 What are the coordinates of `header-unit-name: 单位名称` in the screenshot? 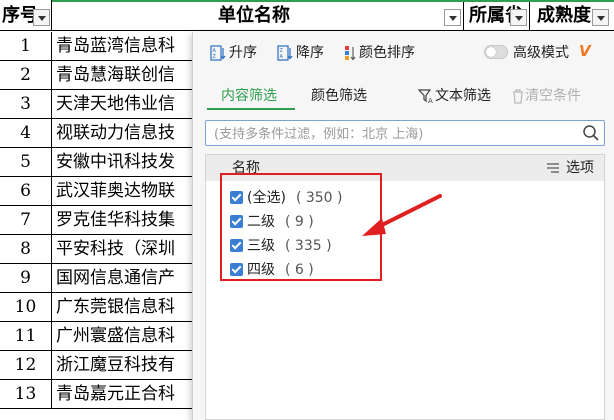 It's located at (258, 15).